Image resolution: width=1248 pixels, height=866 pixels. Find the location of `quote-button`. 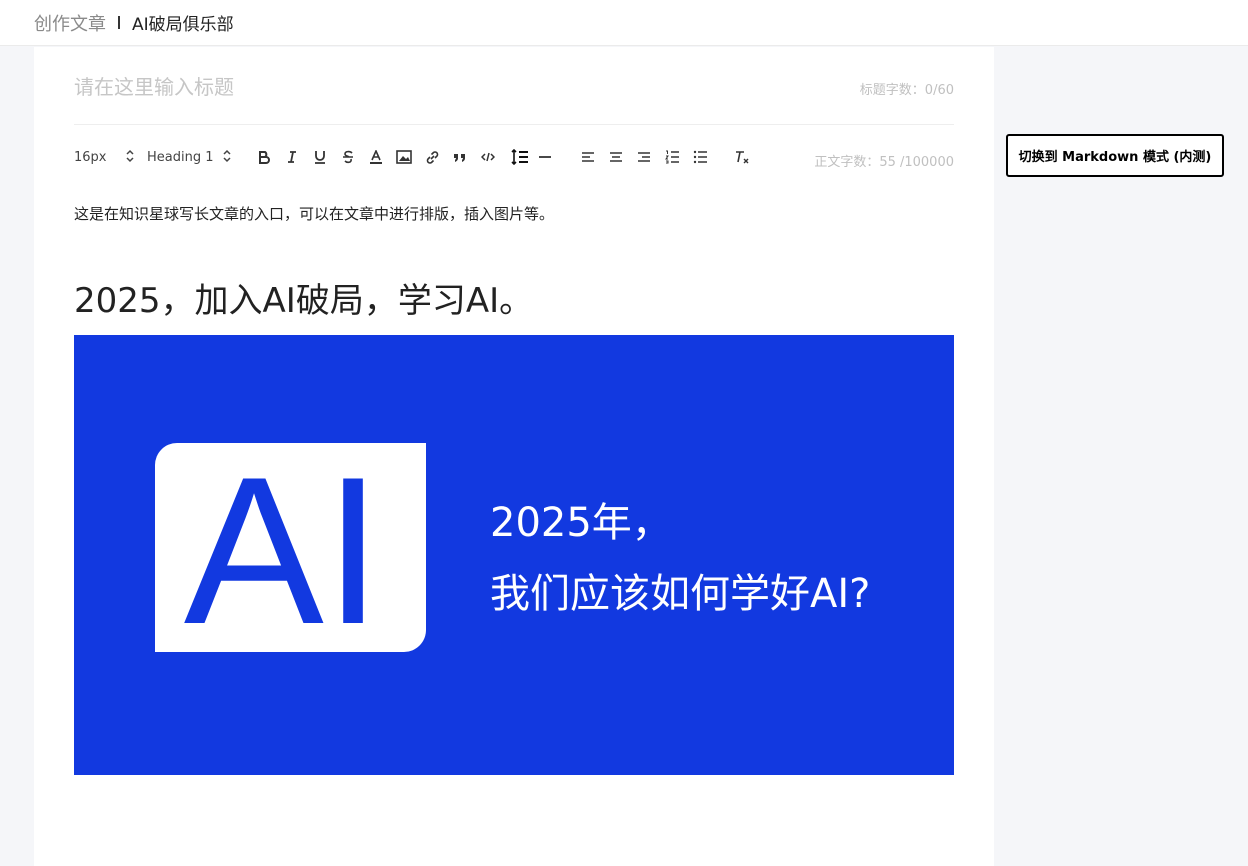

quote-button is located at coordinates (460, 157).